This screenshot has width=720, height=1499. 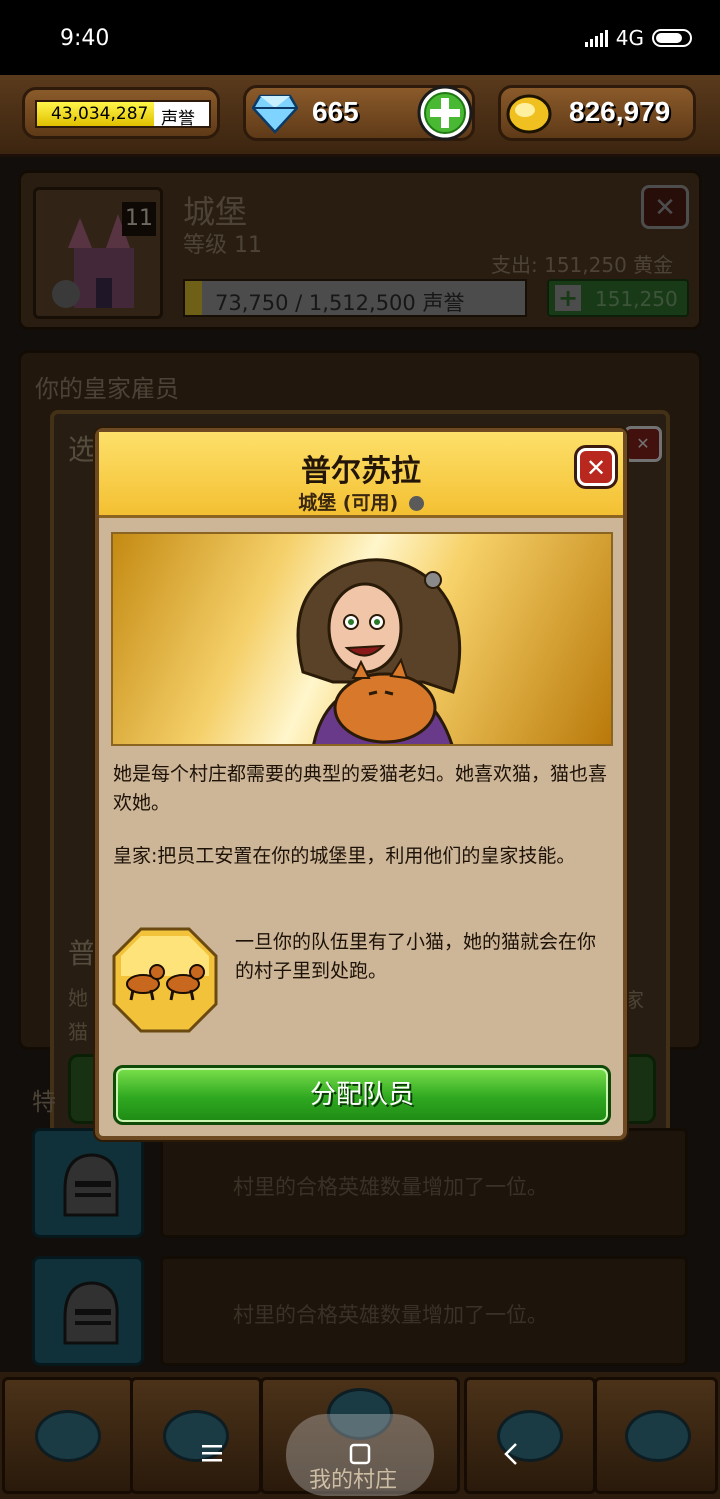 I want to click on prestige-box: 43,034,287 声誉, so click(x=121, y=113).